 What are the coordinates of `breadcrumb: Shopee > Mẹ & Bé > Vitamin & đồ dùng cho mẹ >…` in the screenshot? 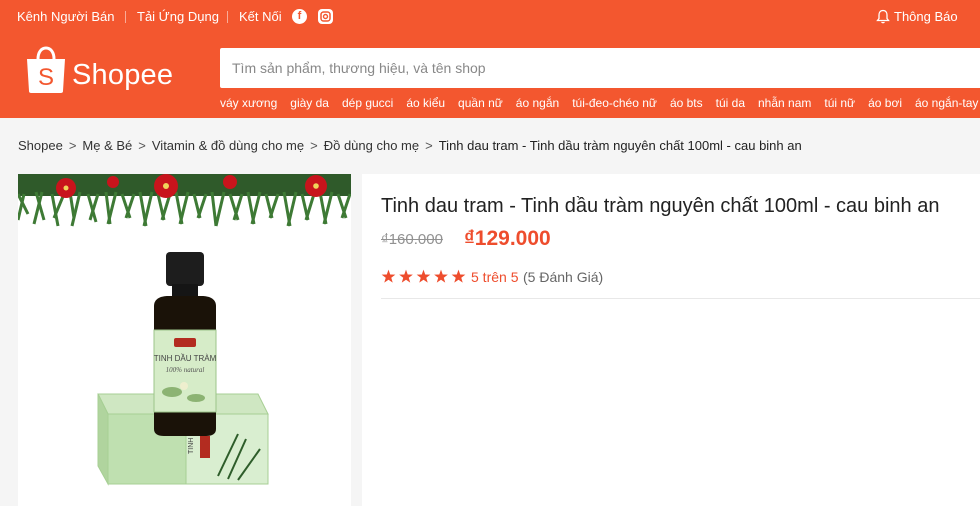 It's located at (410, 146).